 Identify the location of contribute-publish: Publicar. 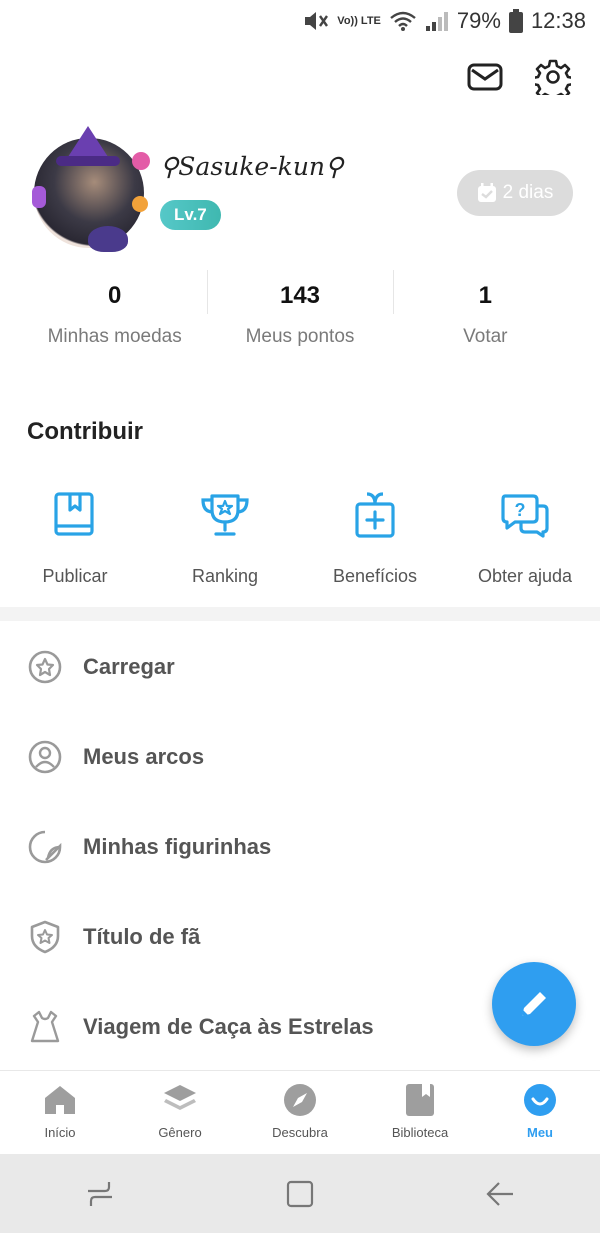
(75, 538).